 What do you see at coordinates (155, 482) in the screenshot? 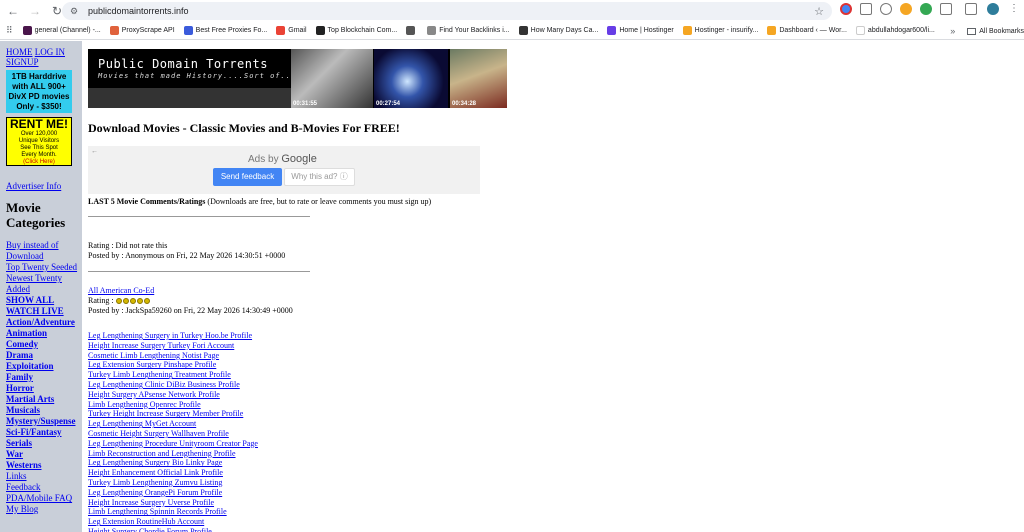
I see `external-link: Turkey Limb Lengthening Zumvu Listing` at bounding box center [155, 482].